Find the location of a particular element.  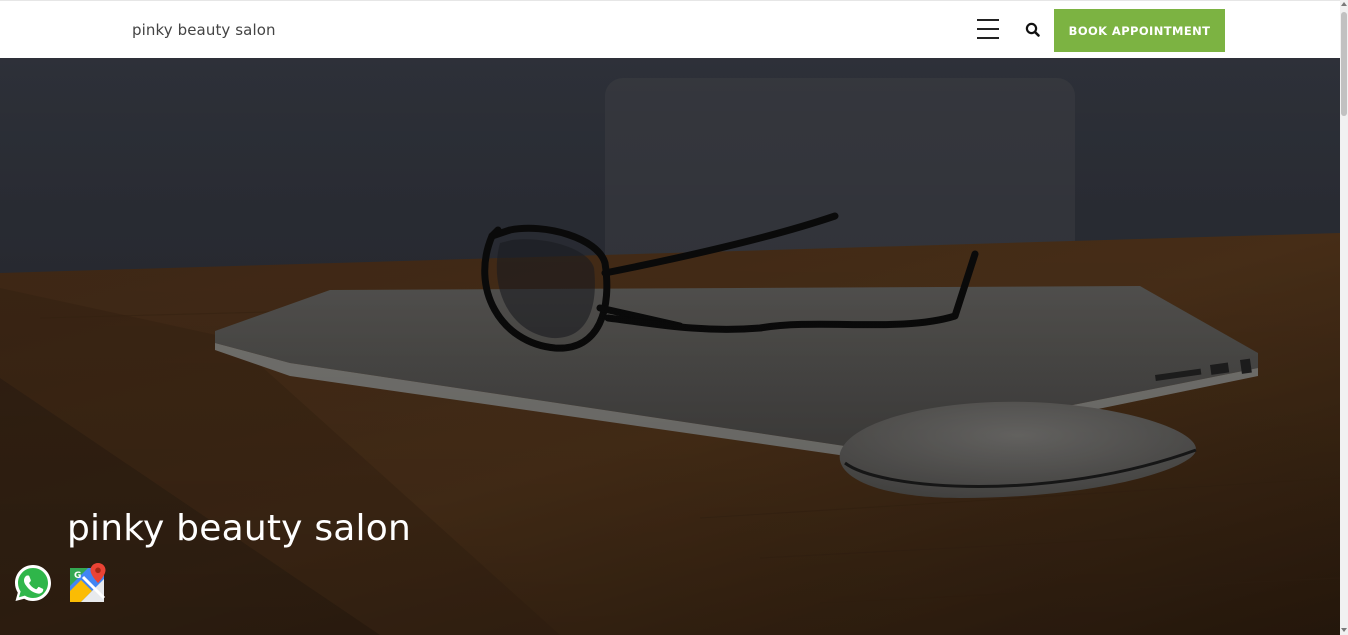

hamburger-menu-icon is located at coordinates (988, 29).